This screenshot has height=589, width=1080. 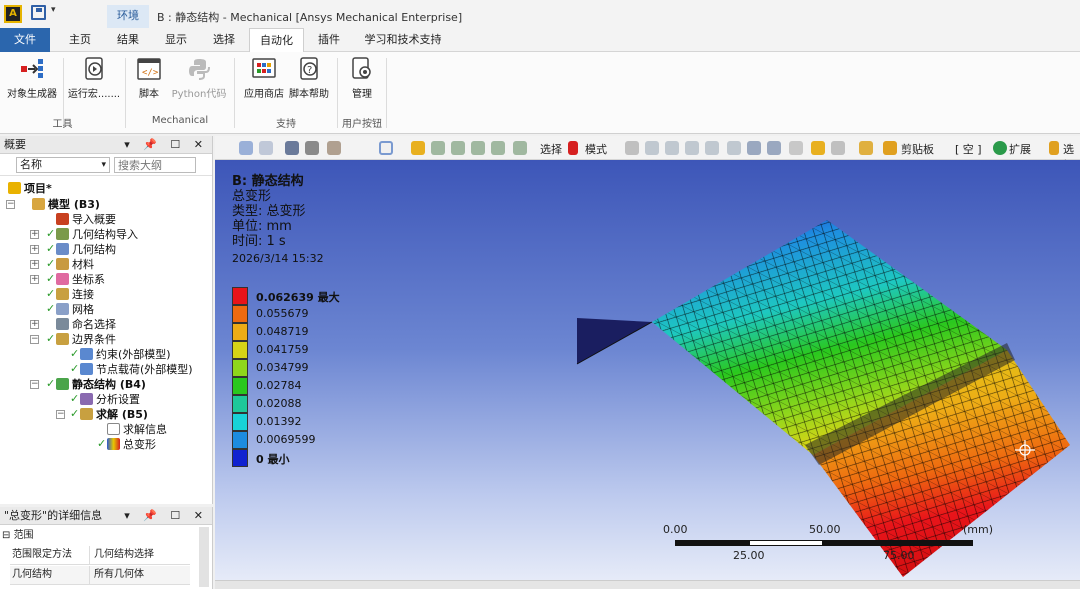 What do you see at coordinates (75, 264) in the screenshot?
I see `tree-node-materials: 材料` at bounding box center [75, 264].